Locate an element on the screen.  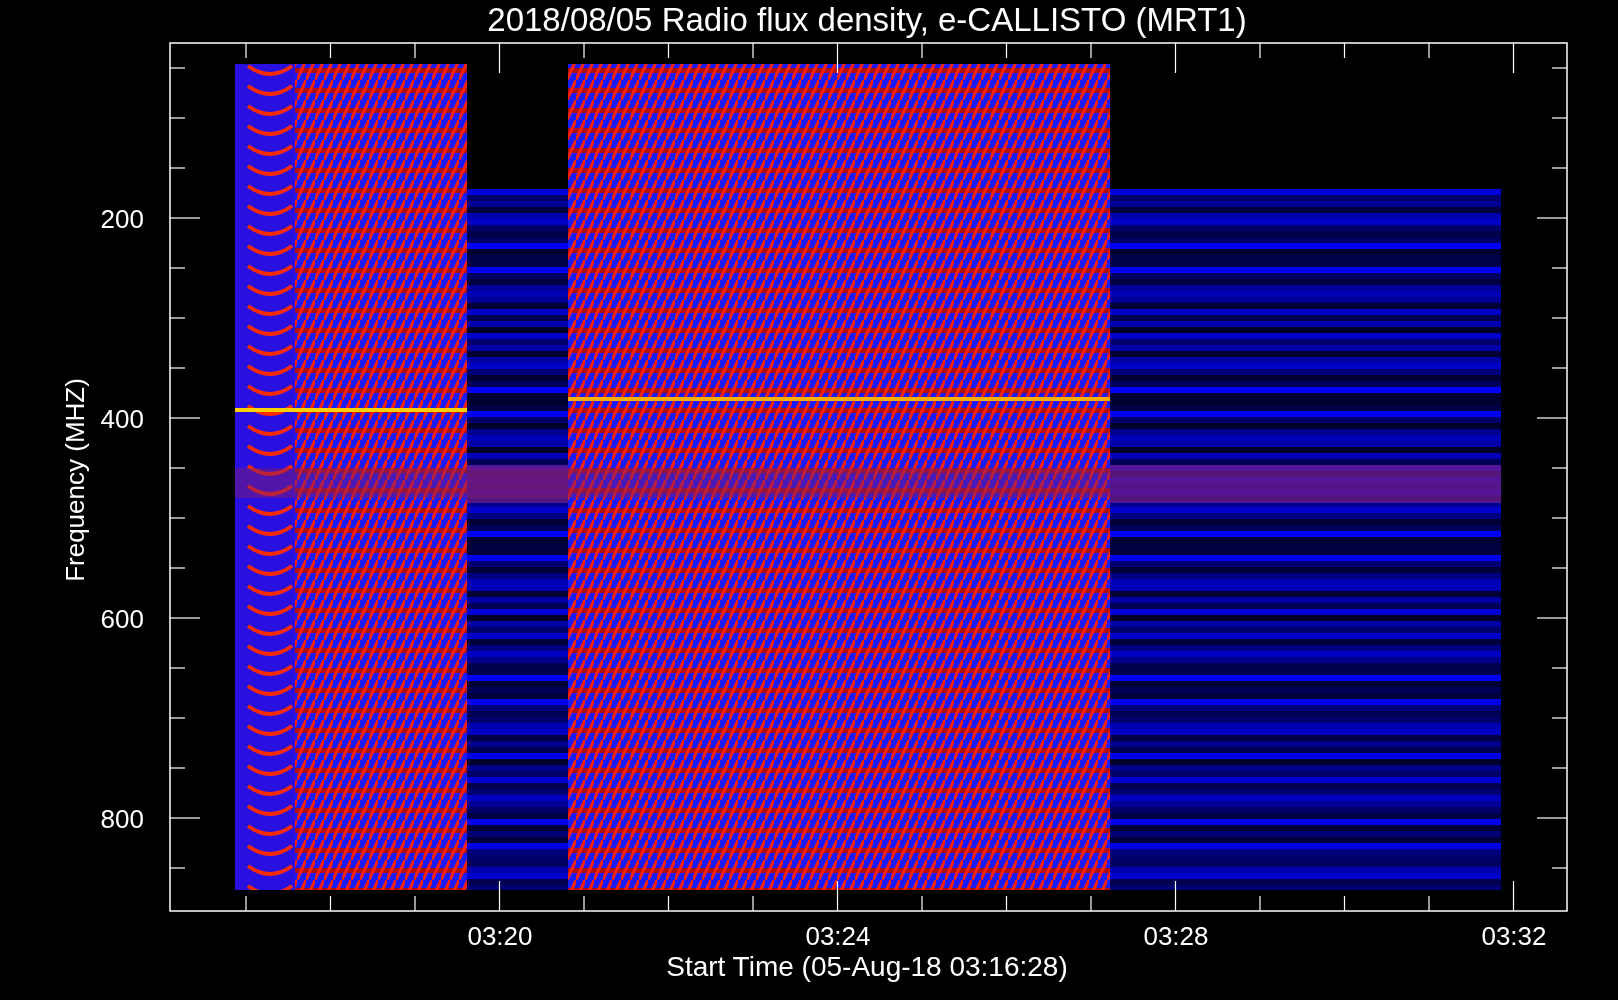
x-axis-tick-label: 03:28 is located at coordinates (1176, 936).